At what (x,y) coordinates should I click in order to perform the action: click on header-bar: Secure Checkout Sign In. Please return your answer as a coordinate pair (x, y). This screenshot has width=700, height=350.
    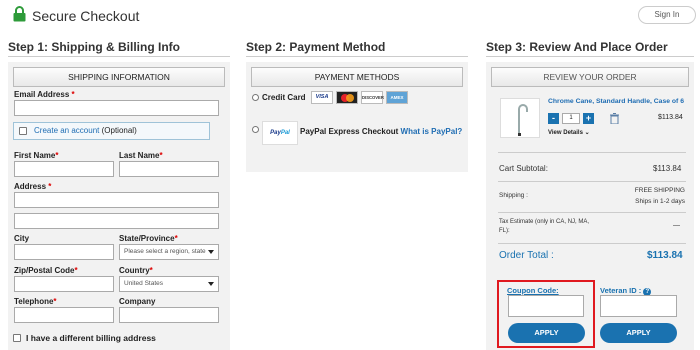
    Looking at the image, I should click on (350, 16).